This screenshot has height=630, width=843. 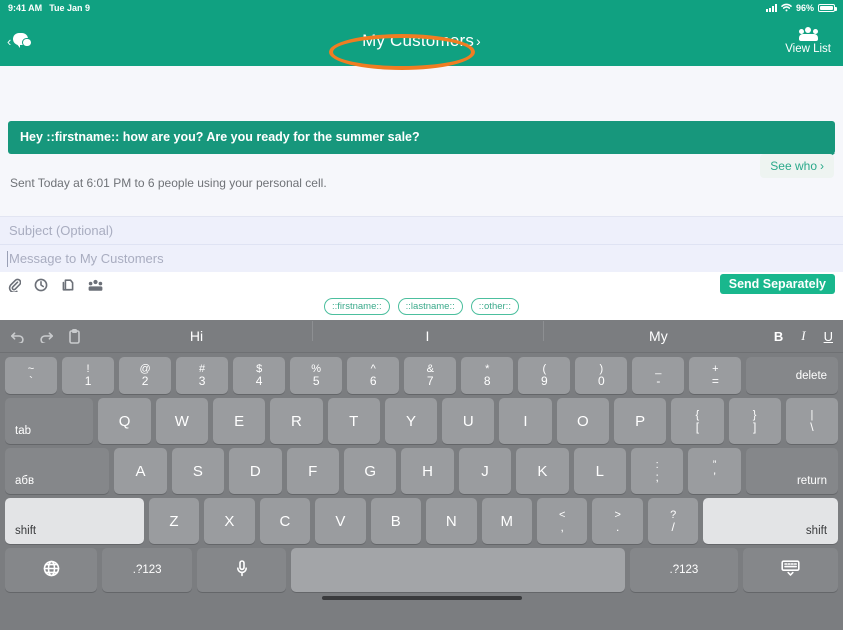 What do you see at coordinates (427, 471) in the screenshot?
I see `key-h: H` at bounding box center [427, 471].